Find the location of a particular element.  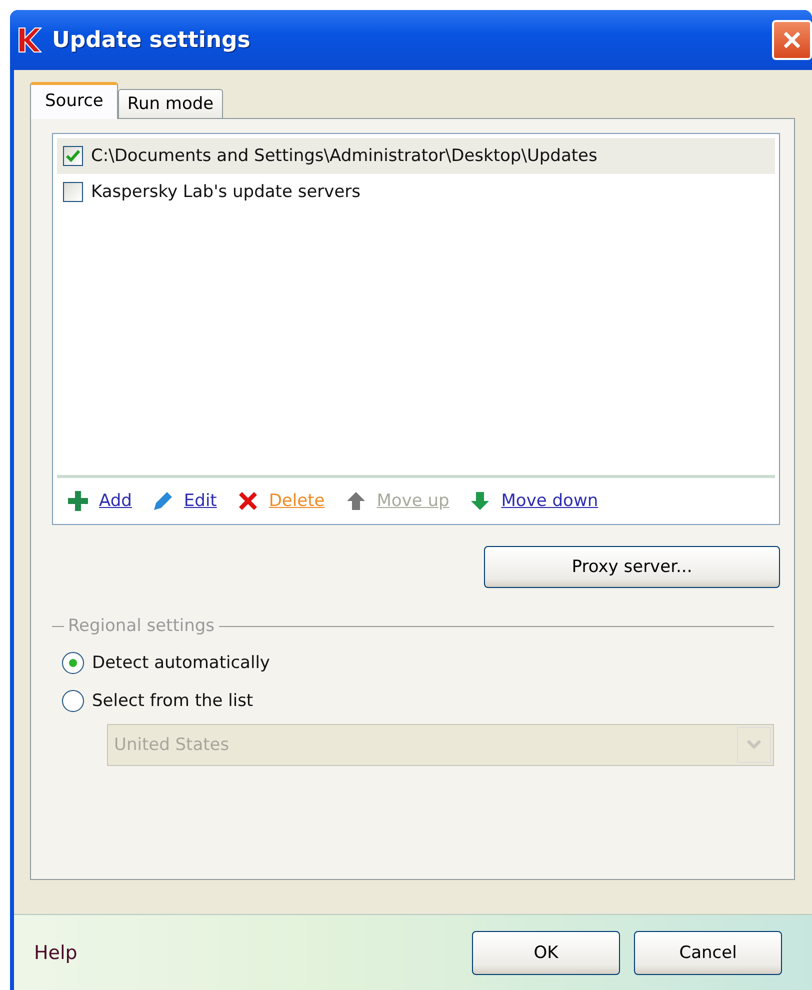

window-title: Update settings is located at coordinates (152, 40).